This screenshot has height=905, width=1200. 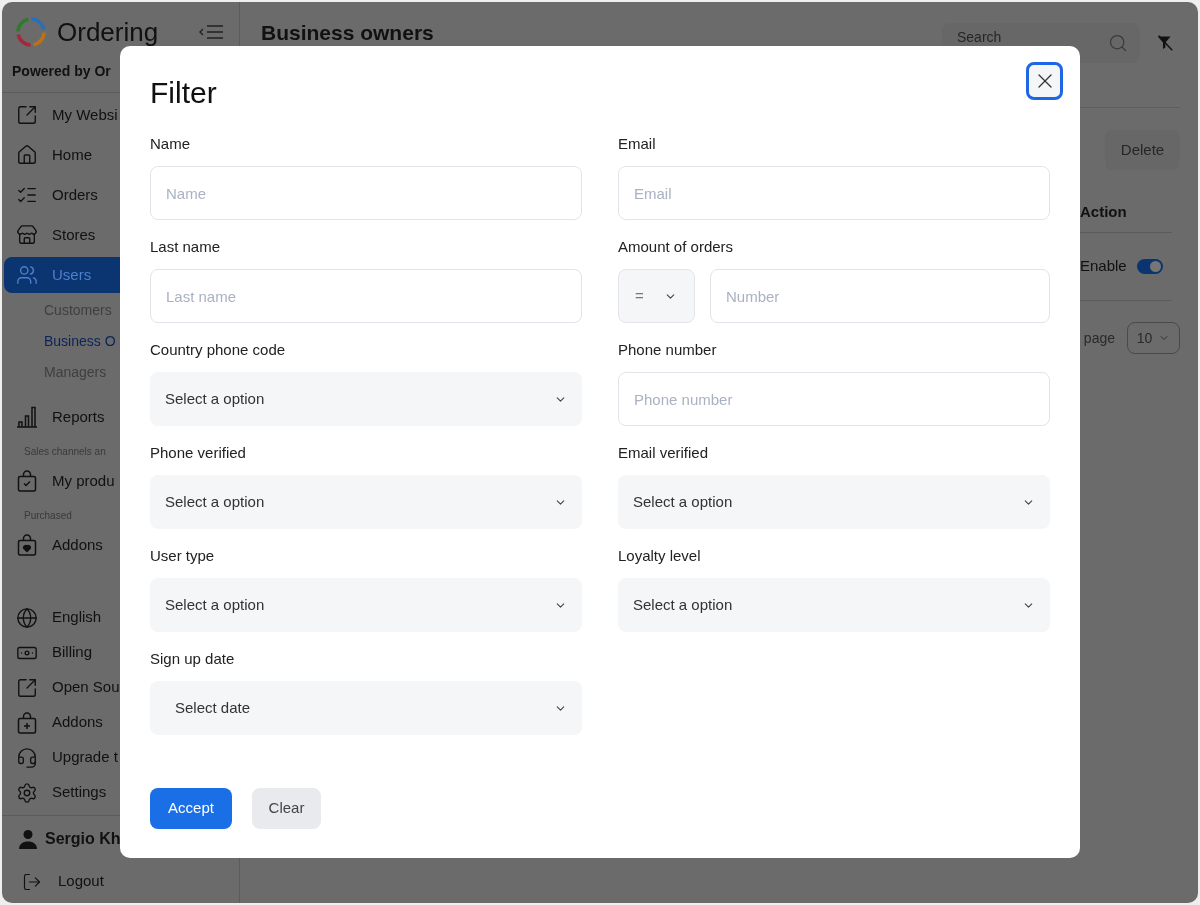 I want to click on store-icon, so click(x=27, y=235).